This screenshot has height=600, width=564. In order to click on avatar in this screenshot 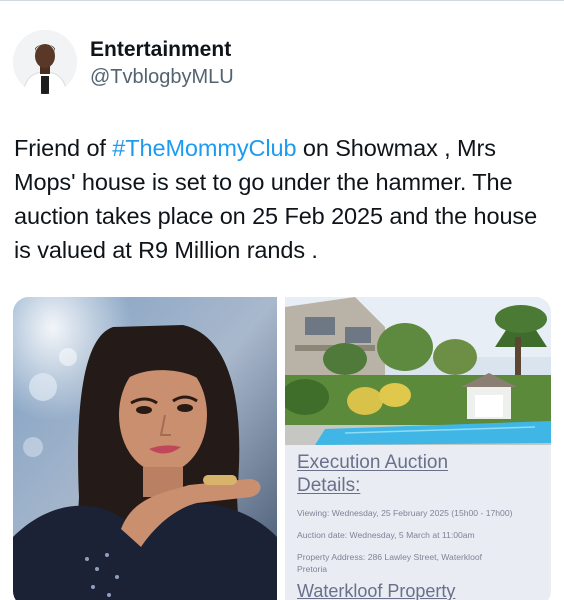, I will do `click(45, 62)`.